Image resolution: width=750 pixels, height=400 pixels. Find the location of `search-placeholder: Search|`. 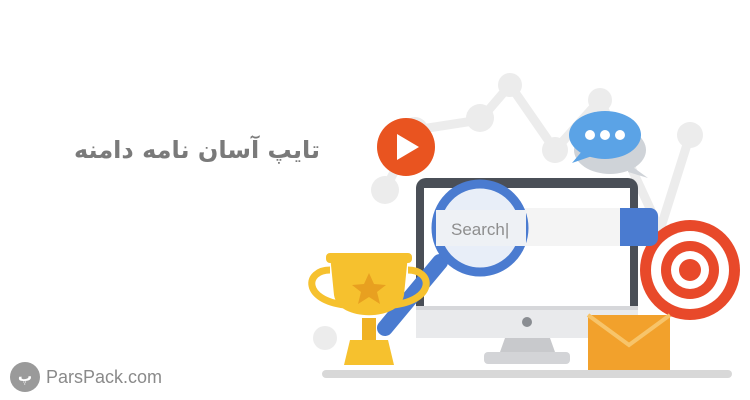

search-placeholder: Search| is located at coordinates (480, 229).